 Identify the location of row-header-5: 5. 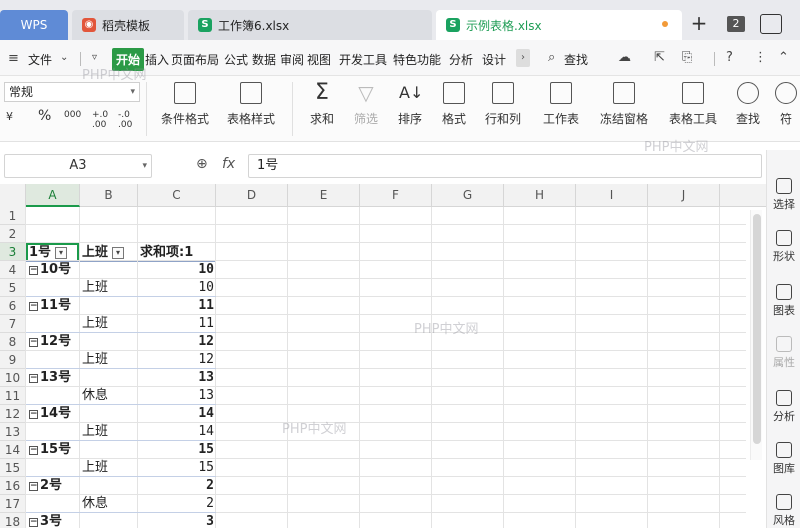
(13, 288).